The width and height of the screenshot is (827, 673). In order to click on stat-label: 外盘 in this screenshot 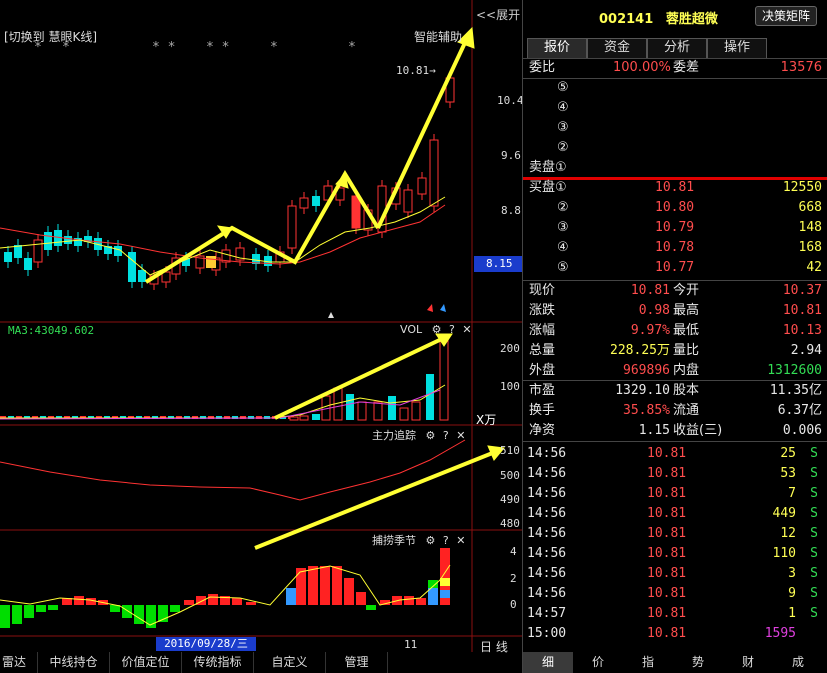, I will do `click(542, 370)`.